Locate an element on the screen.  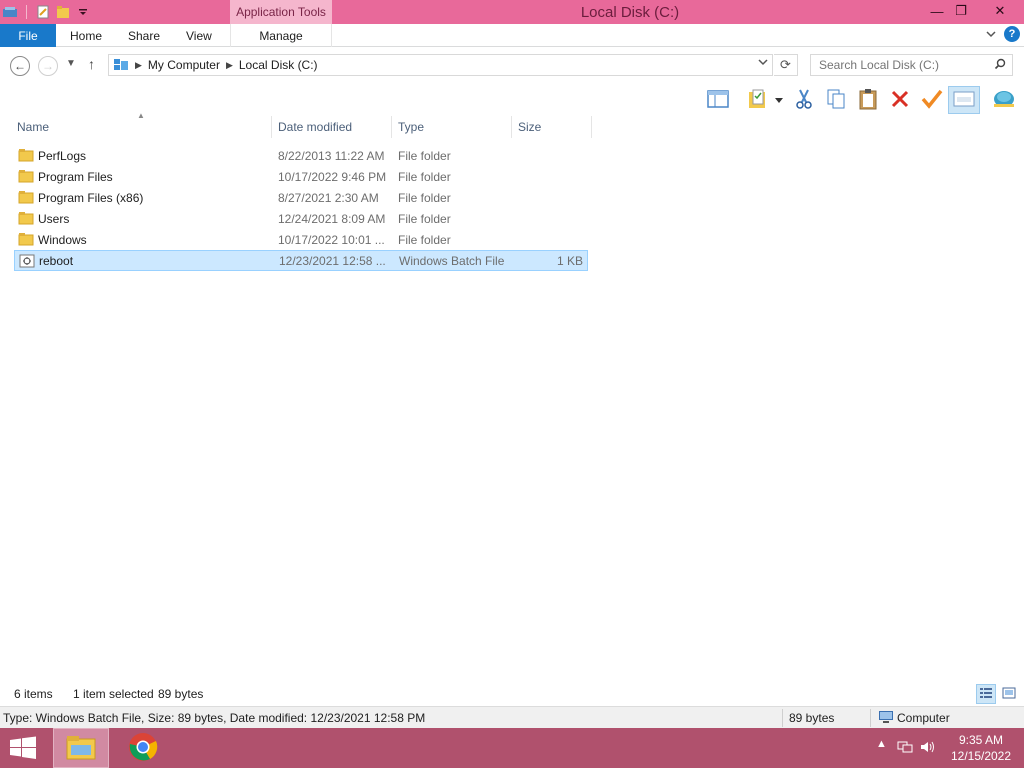
paste-icon is located at coordinates (868, 100).